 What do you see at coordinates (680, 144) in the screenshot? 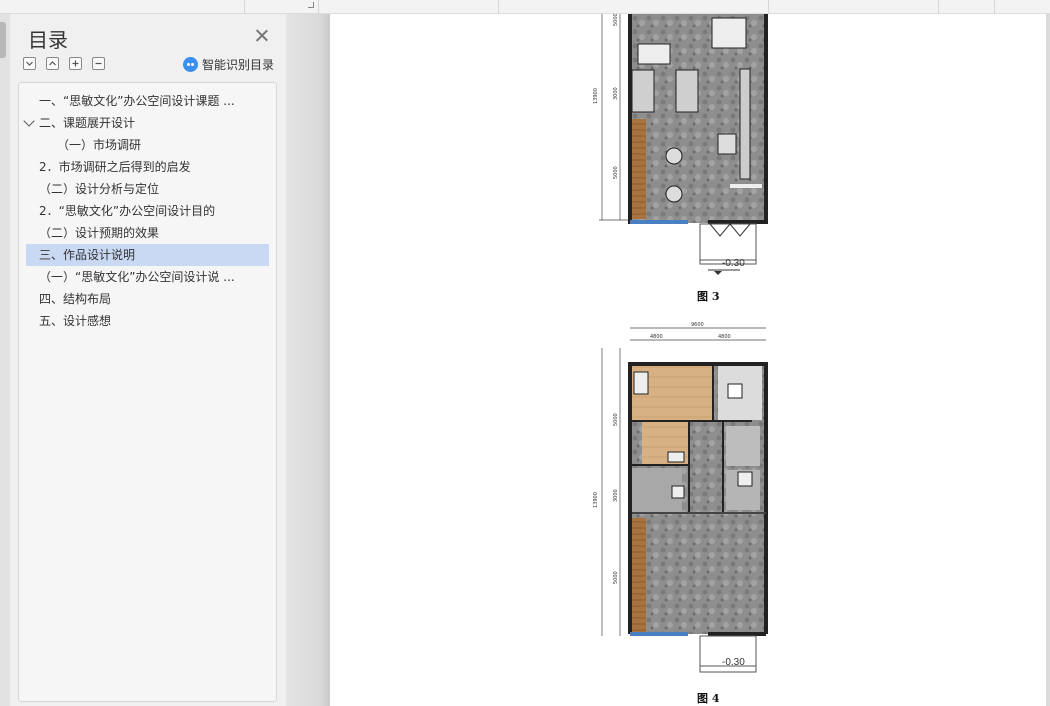
I see `floor-plan-figure-3: 13900 5000 3000 5000` at bounding box center [680, 144].